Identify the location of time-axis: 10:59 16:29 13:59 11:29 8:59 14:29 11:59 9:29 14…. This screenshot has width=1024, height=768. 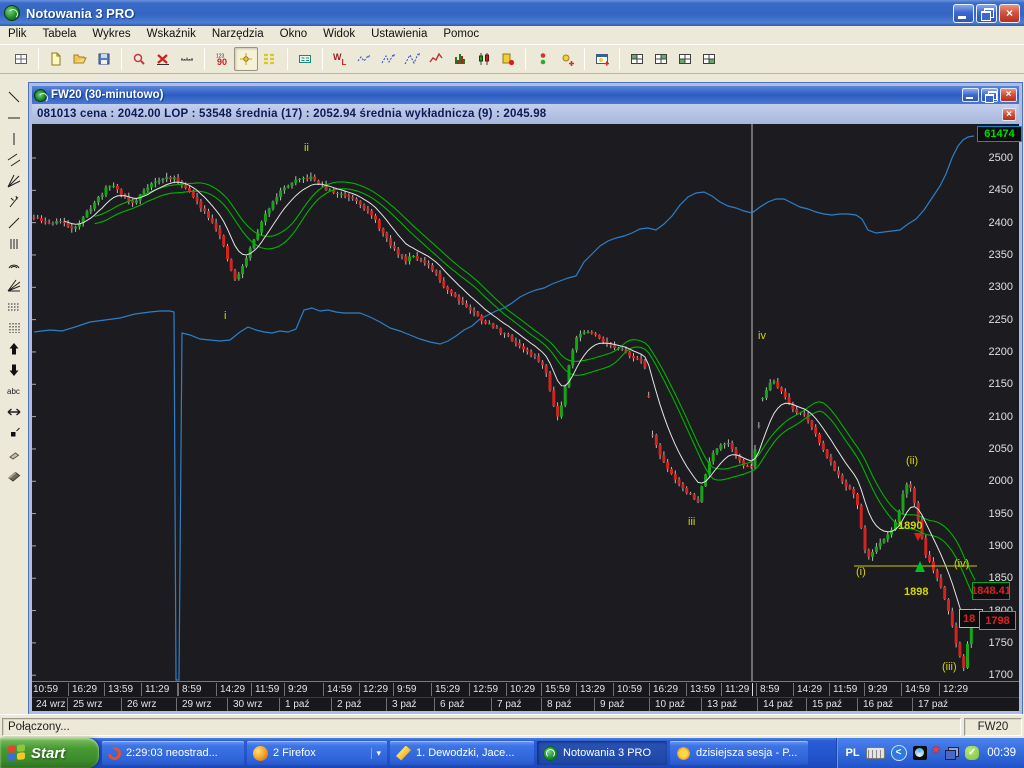
(525, 689).